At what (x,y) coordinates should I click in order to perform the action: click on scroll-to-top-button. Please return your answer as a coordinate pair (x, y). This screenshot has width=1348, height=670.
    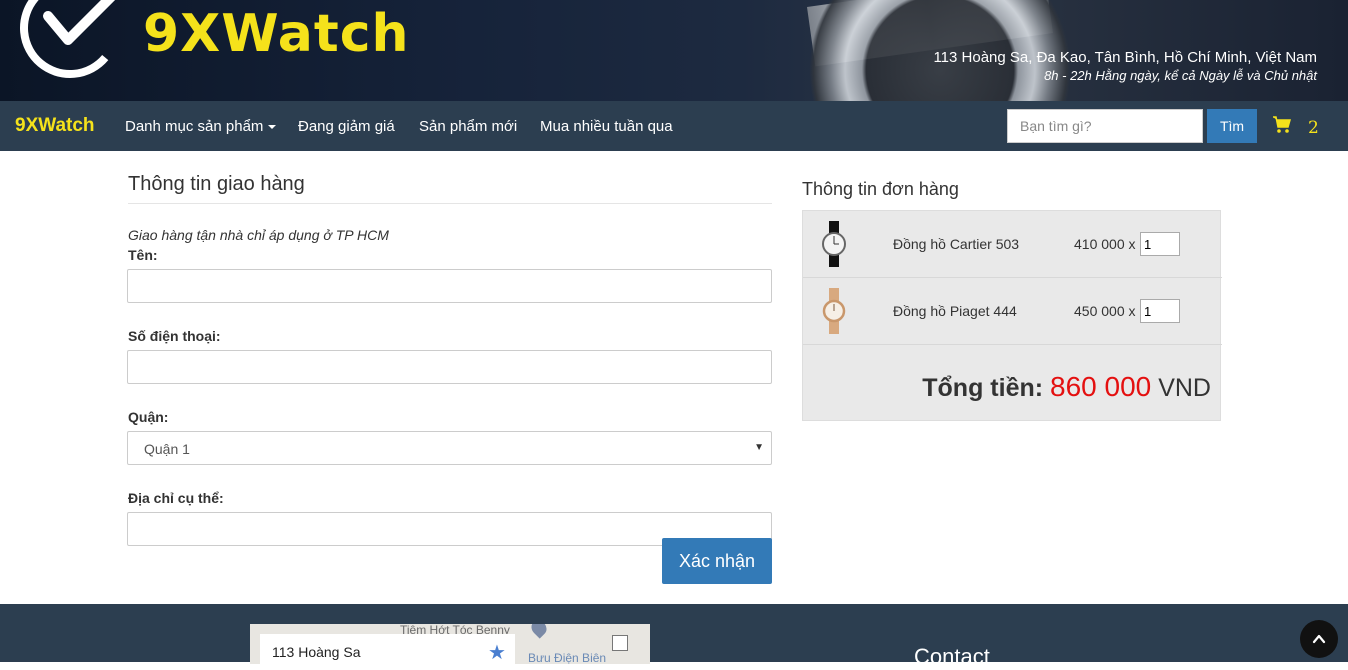
    Looking at the image, I should click on (1319, 639).